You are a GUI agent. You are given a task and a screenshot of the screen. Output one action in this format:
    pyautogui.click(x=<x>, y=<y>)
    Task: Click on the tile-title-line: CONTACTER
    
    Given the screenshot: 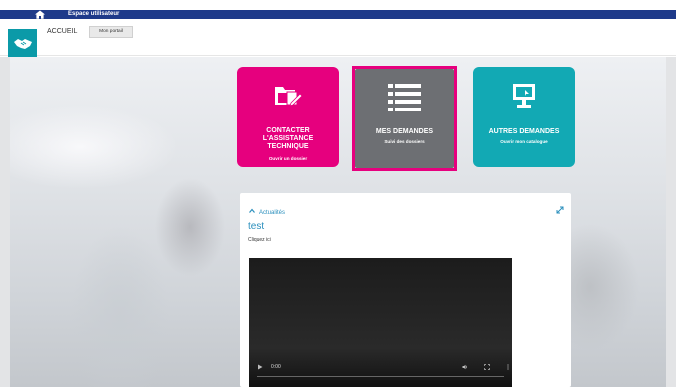 What is the action you would take?
    pyautogui.click(x=288, y=130)
    